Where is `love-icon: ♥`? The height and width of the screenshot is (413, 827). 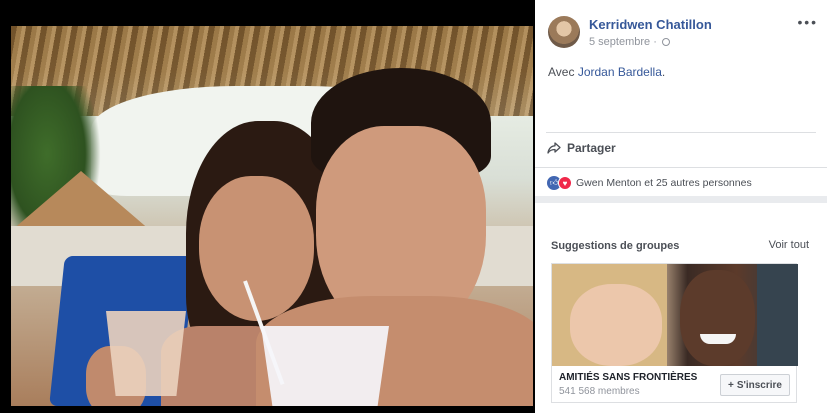
love-icon: ♥ is located at coordinates (565, 183).